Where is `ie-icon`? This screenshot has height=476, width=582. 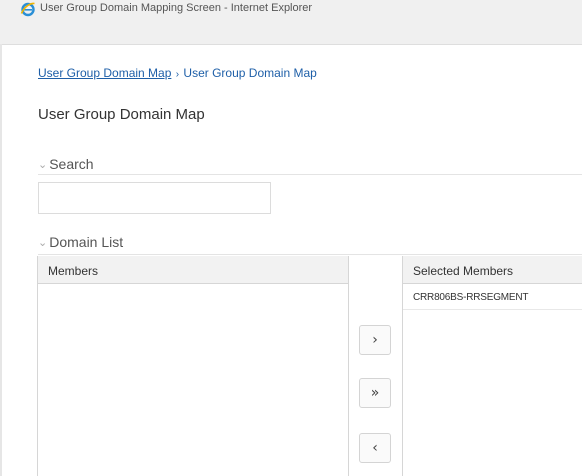 ie-icon is located at coordinates (27, 9).